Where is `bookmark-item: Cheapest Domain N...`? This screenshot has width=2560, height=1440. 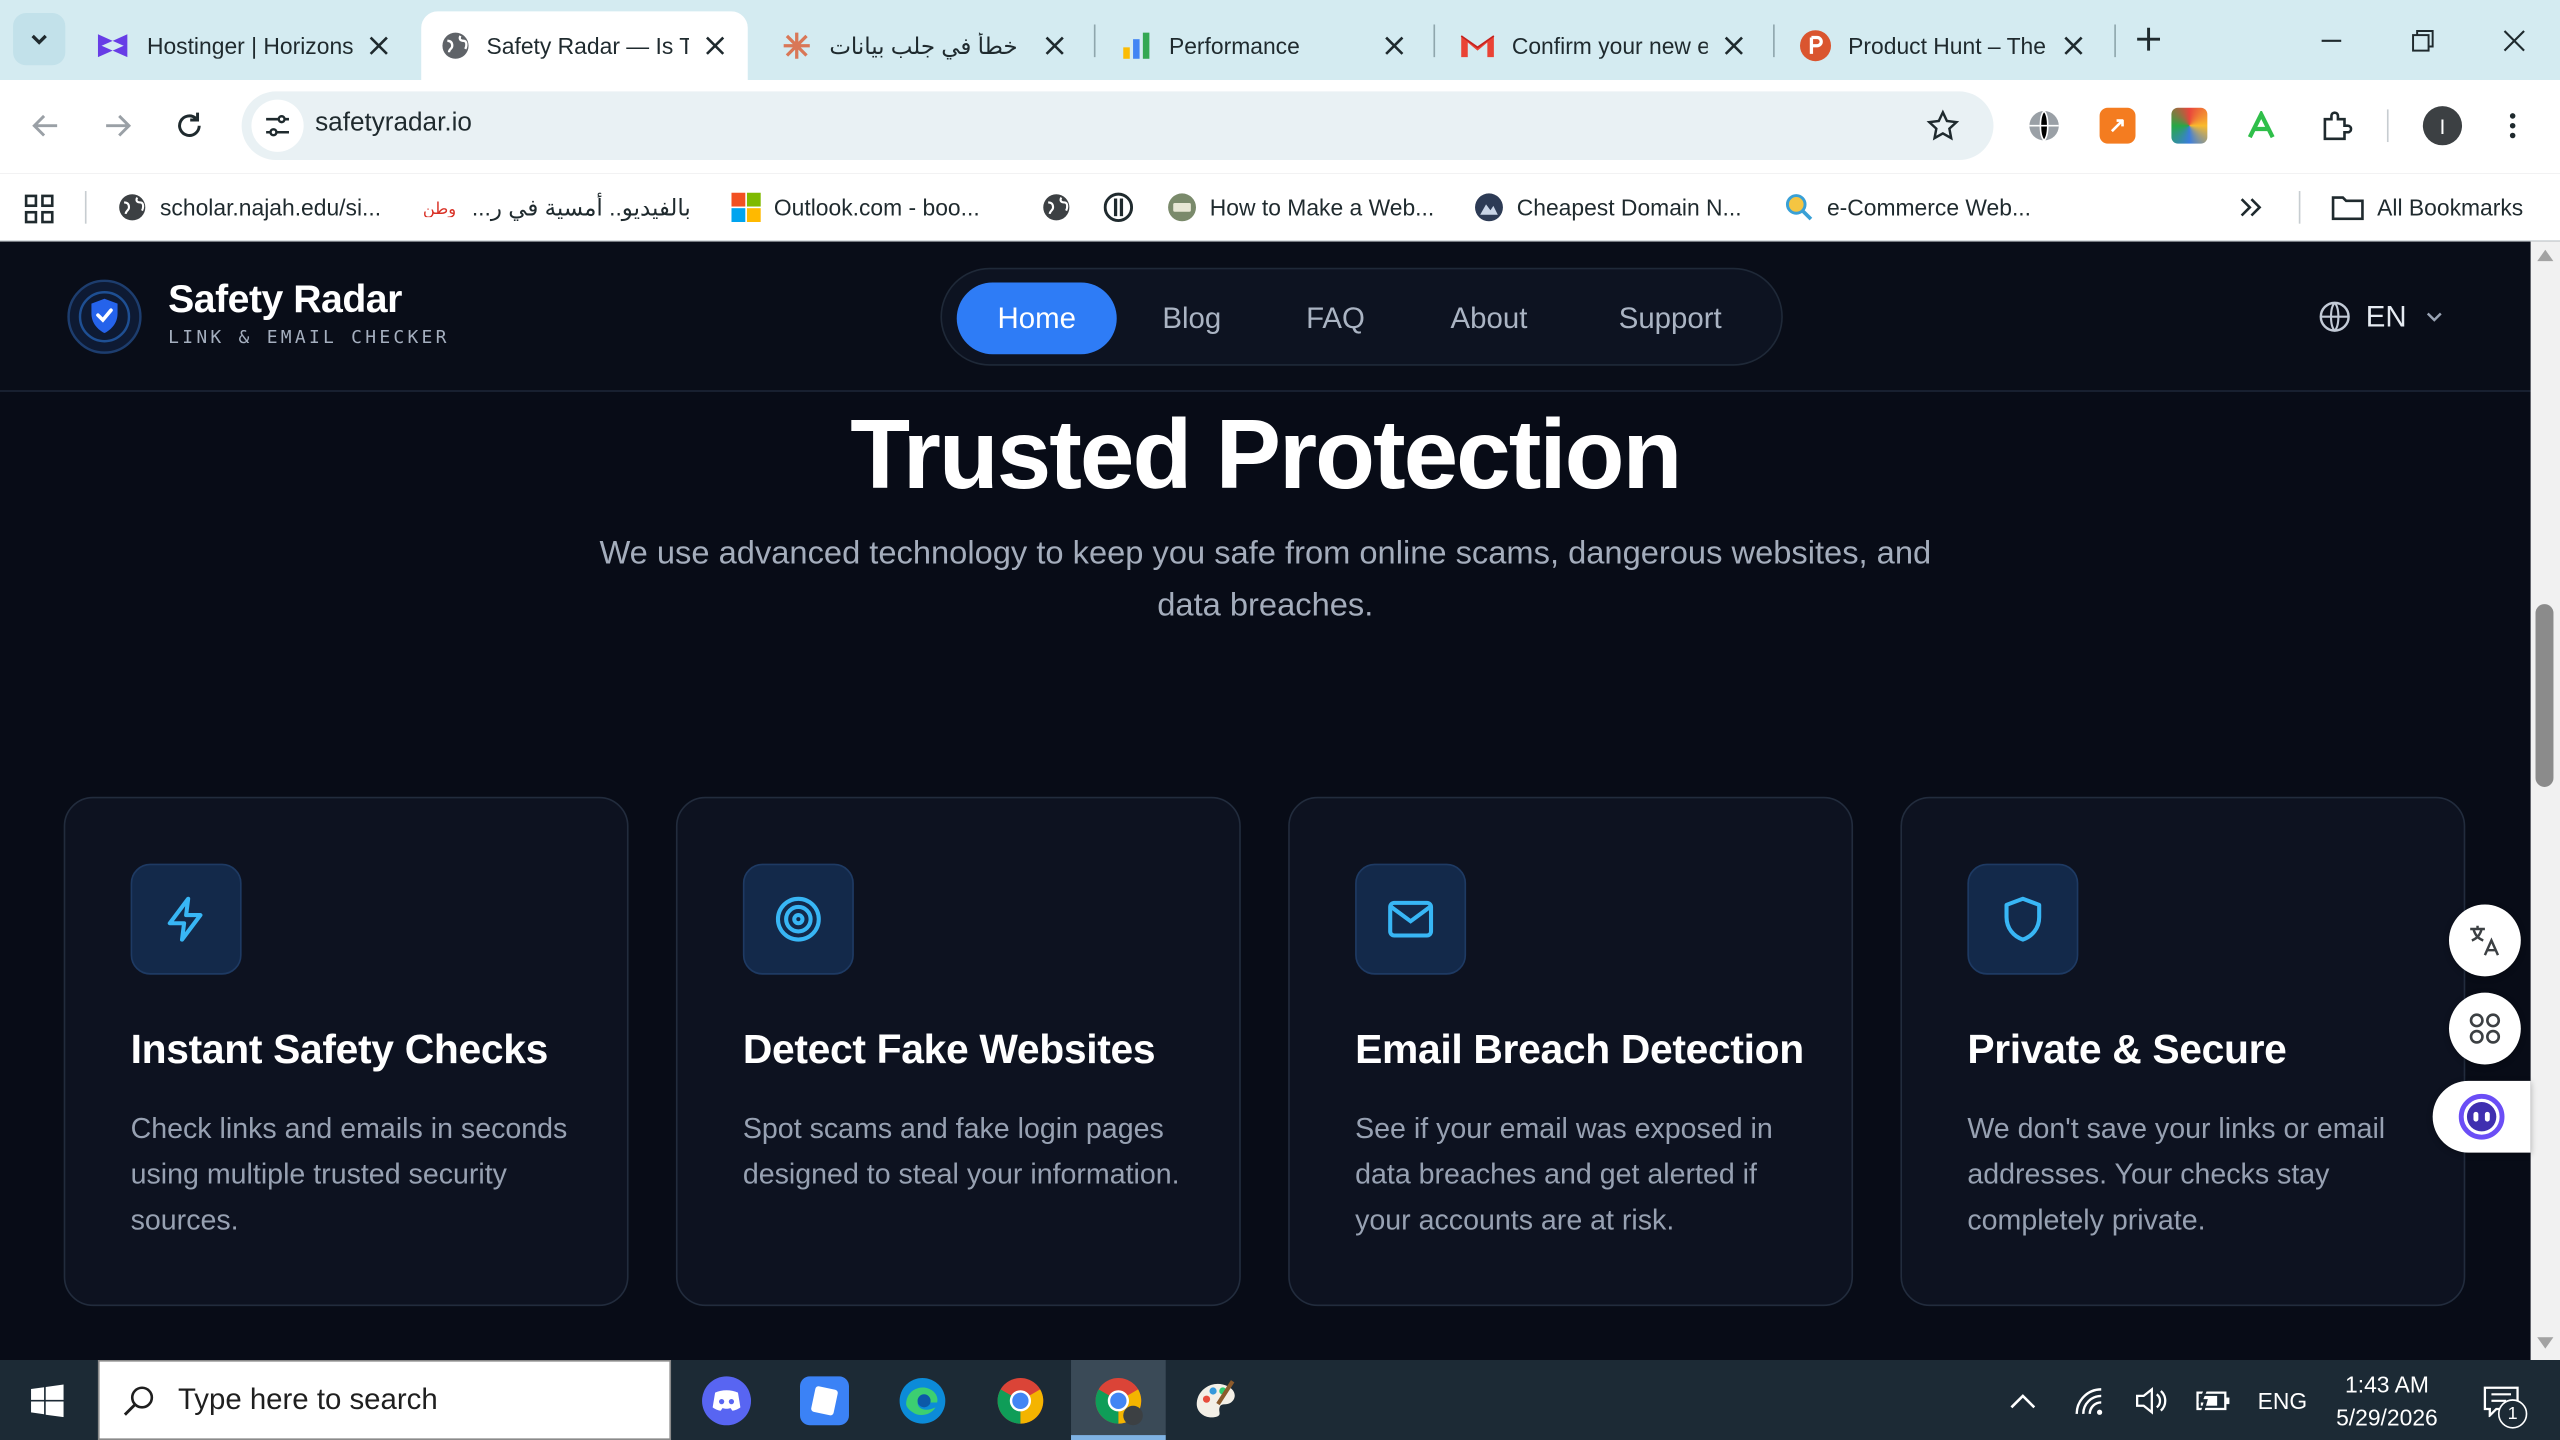 bookmark-item: Cheapest Domain N... is located at coordinates (1608, 207).